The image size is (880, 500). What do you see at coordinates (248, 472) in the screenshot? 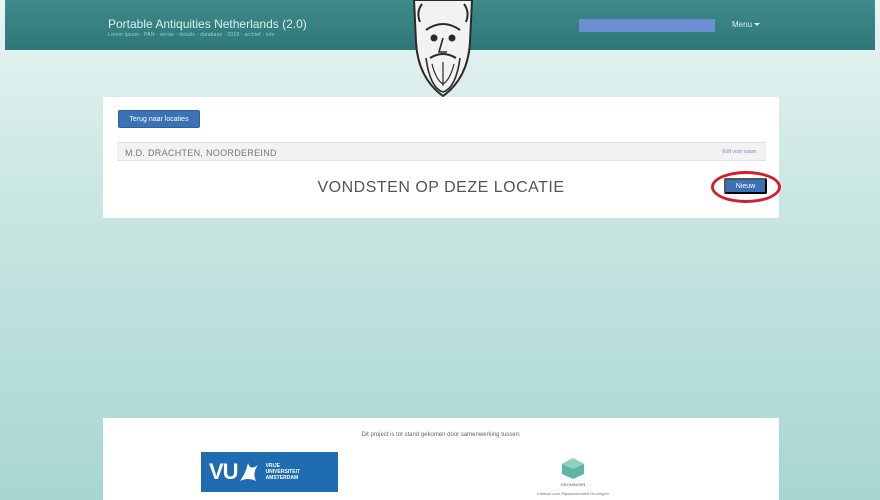
I see `griffin-icon` at bounding box center [248, 472].